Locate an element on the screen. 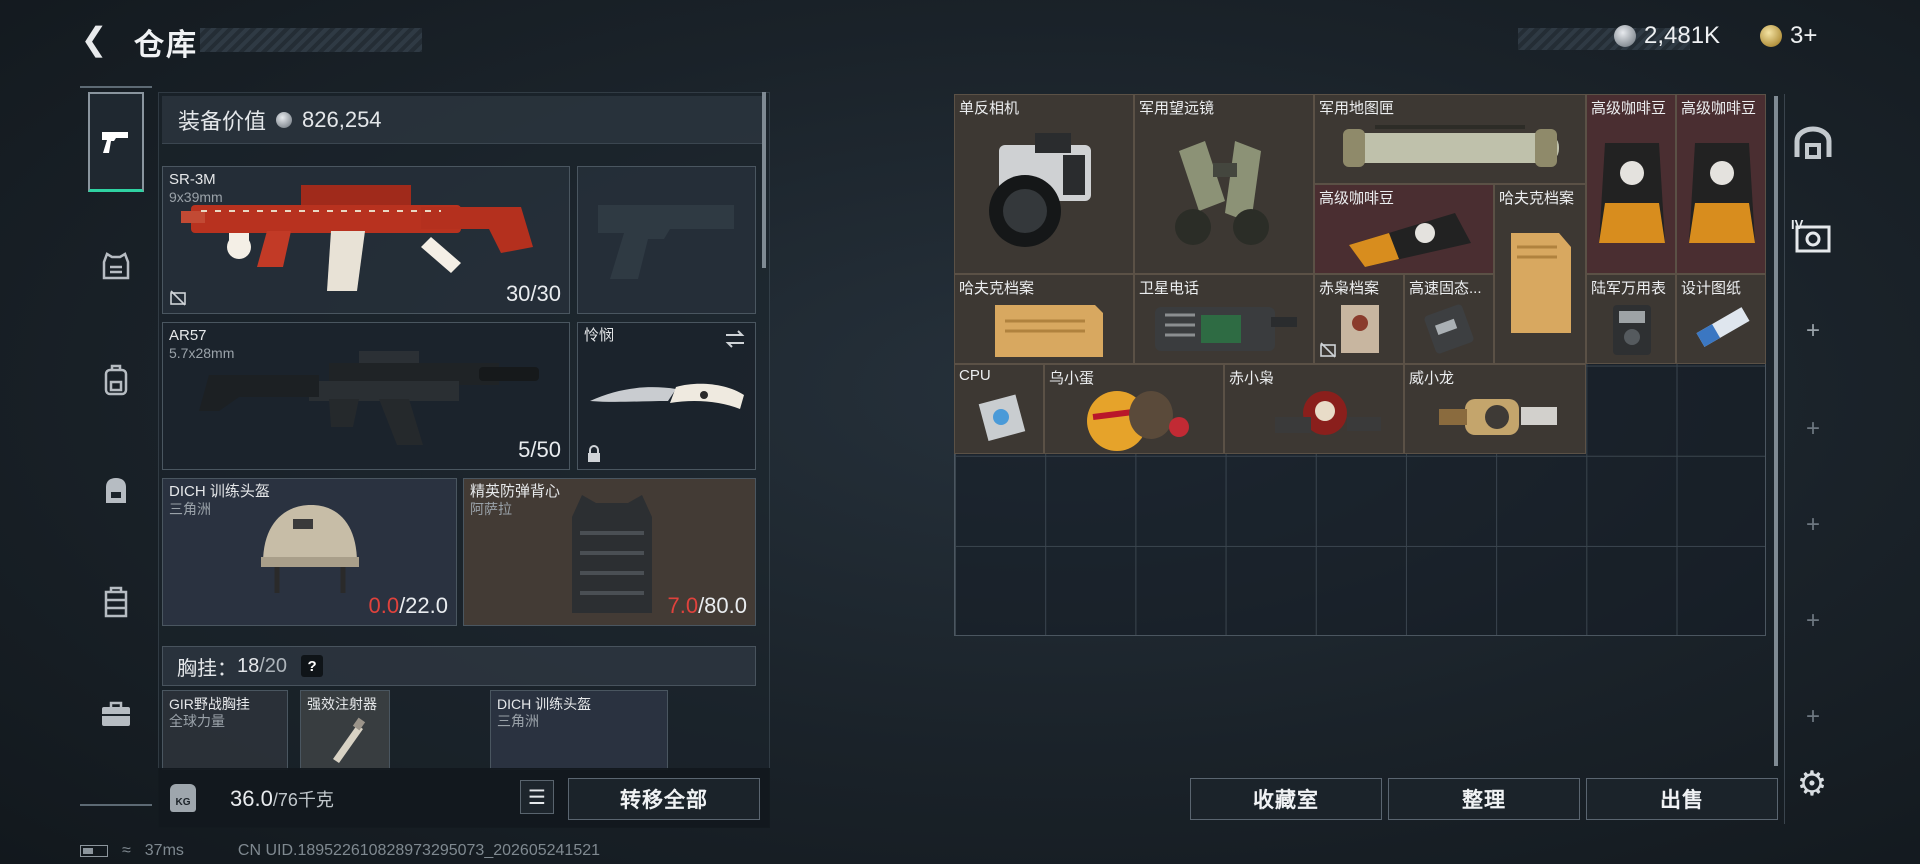 Image resolution: width=1920 pixels, height=864 pixels. rig-helmet-origin: 三角洲 is located at coordinates (518, 721).